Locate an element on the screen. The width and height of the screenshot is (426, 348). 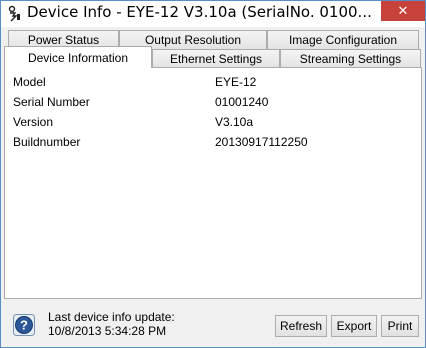
tab-ethernet-settings: Ethernet Settings is located at coordinates (216, 58).